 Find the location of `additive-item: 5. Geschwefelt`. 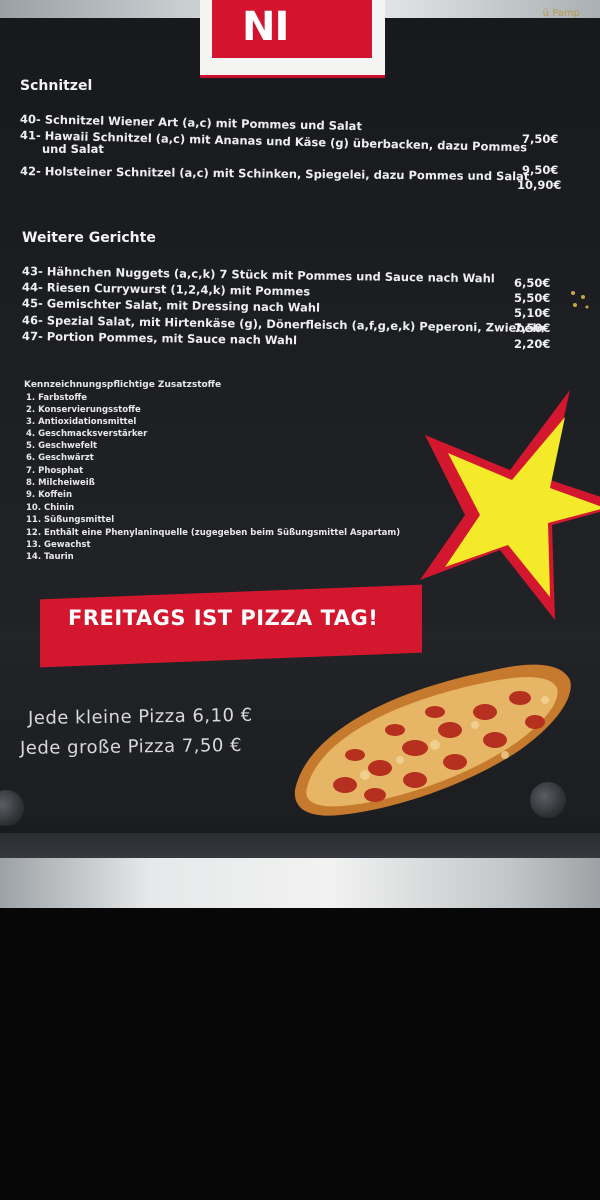

additive-item: 5. Geschwefelt is located at coordinates (62, 446).